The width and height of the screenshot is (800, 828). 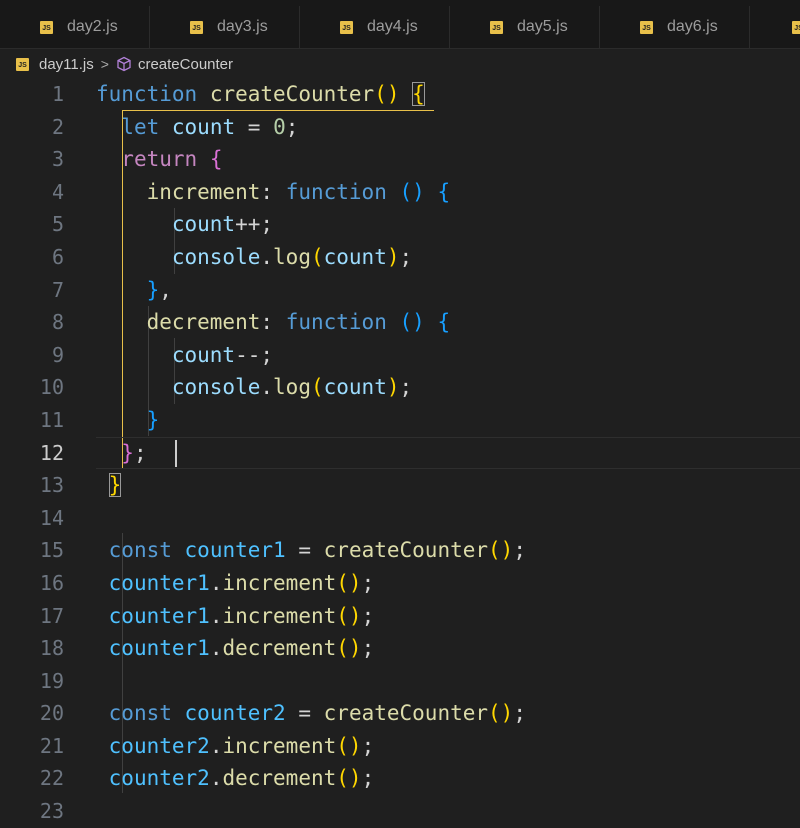 I want to click on tab-label: day3.js, so click(x=242, y=26).